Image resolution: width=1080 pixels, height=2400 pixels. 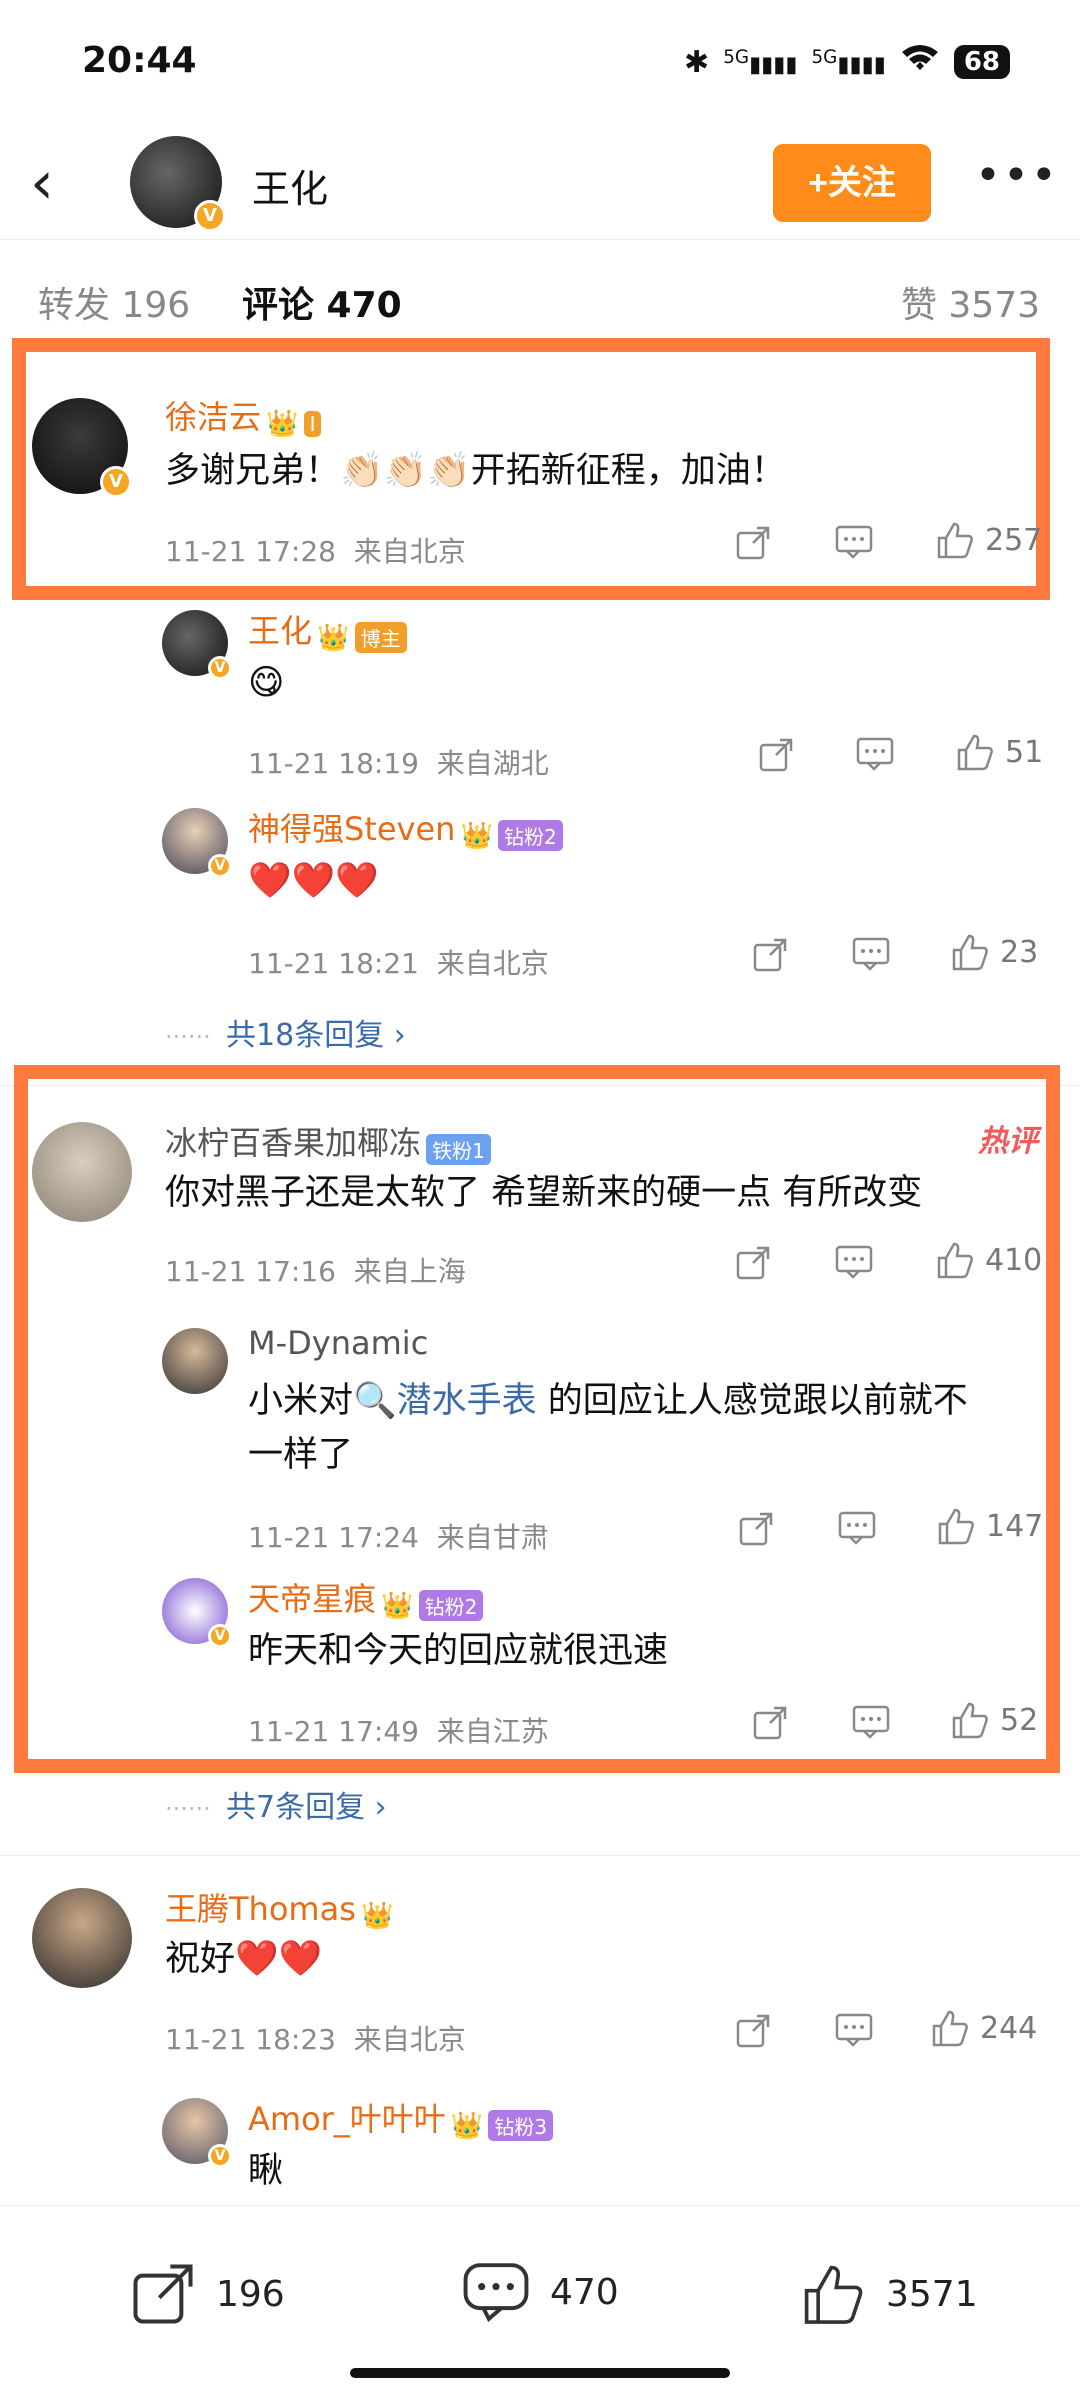 What do you see at coordinates (351, 829) in the screenshot?
I see `reply-username: 神得强Steven` at bounding box center [351, 829].